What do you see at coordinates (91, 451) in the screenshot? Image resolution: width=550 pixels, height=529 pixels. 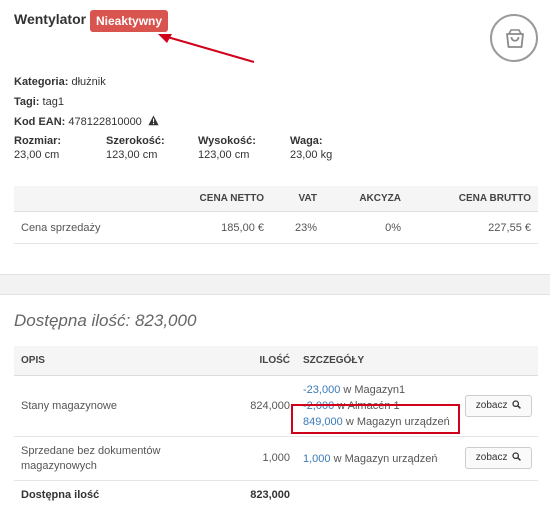 I see `row-description-line: Sprzedane bez dokumentów` at bounding box center [91, 451].